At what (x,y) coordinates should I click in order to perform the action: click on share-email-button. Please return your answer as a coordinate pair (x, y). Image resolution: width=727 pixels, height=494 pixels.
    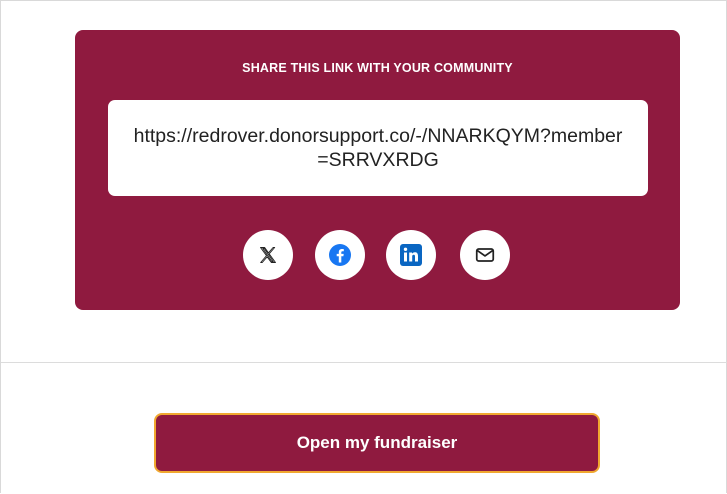
    Looking at the image, I should click on (485, 255).